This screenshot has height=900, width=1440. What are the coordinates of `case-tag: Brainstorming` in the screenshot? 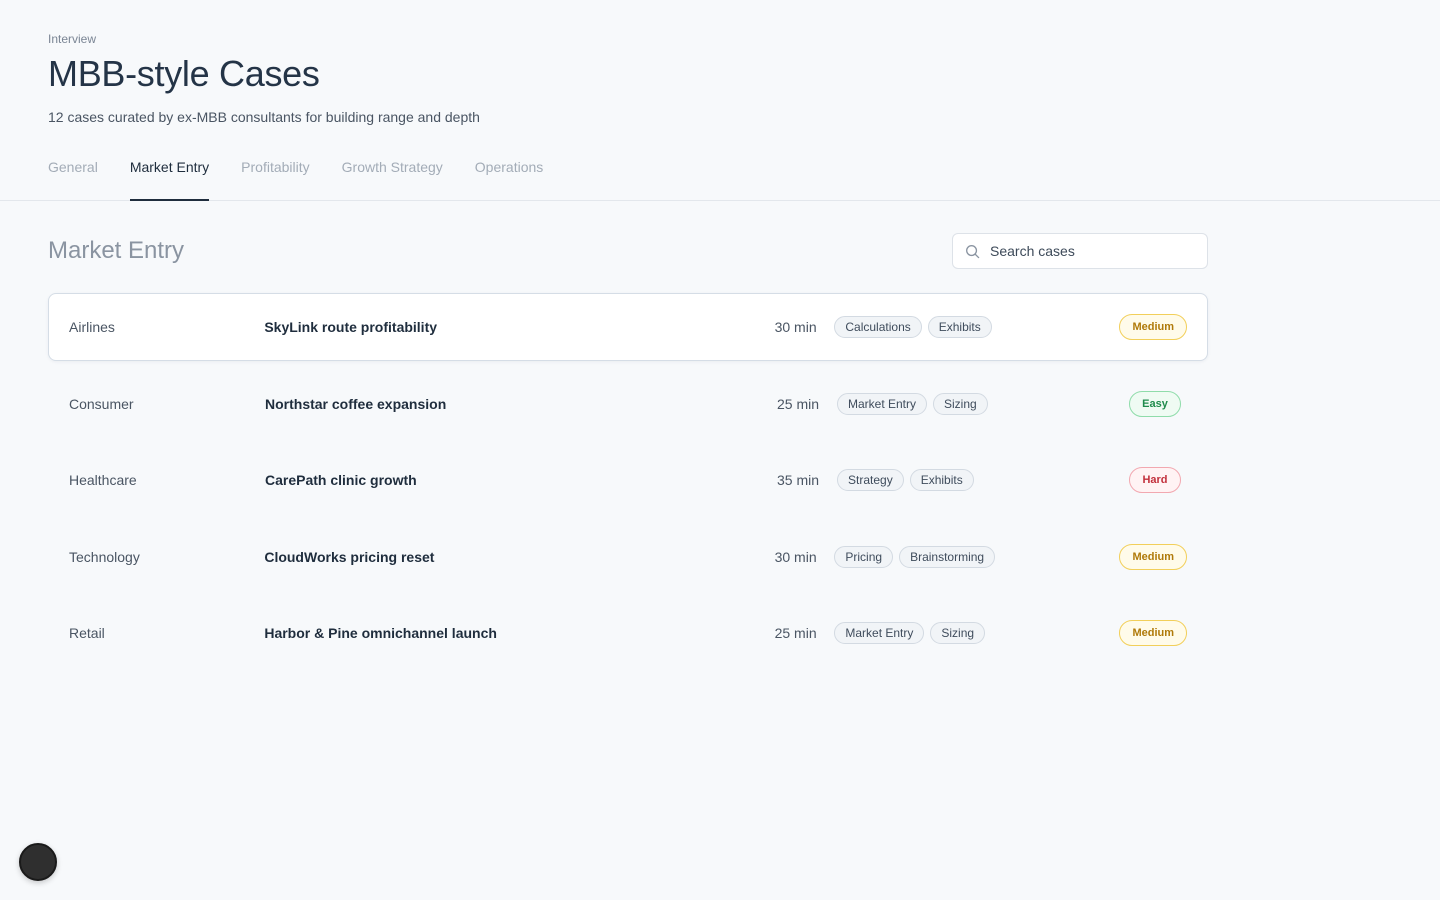 It's located at (947, 556).